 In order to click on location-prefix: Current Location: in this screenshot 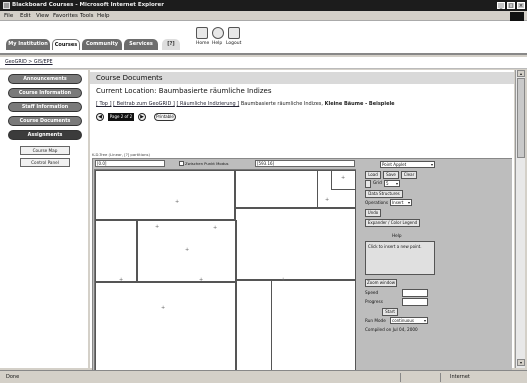, I will do `click(126, 91)`.